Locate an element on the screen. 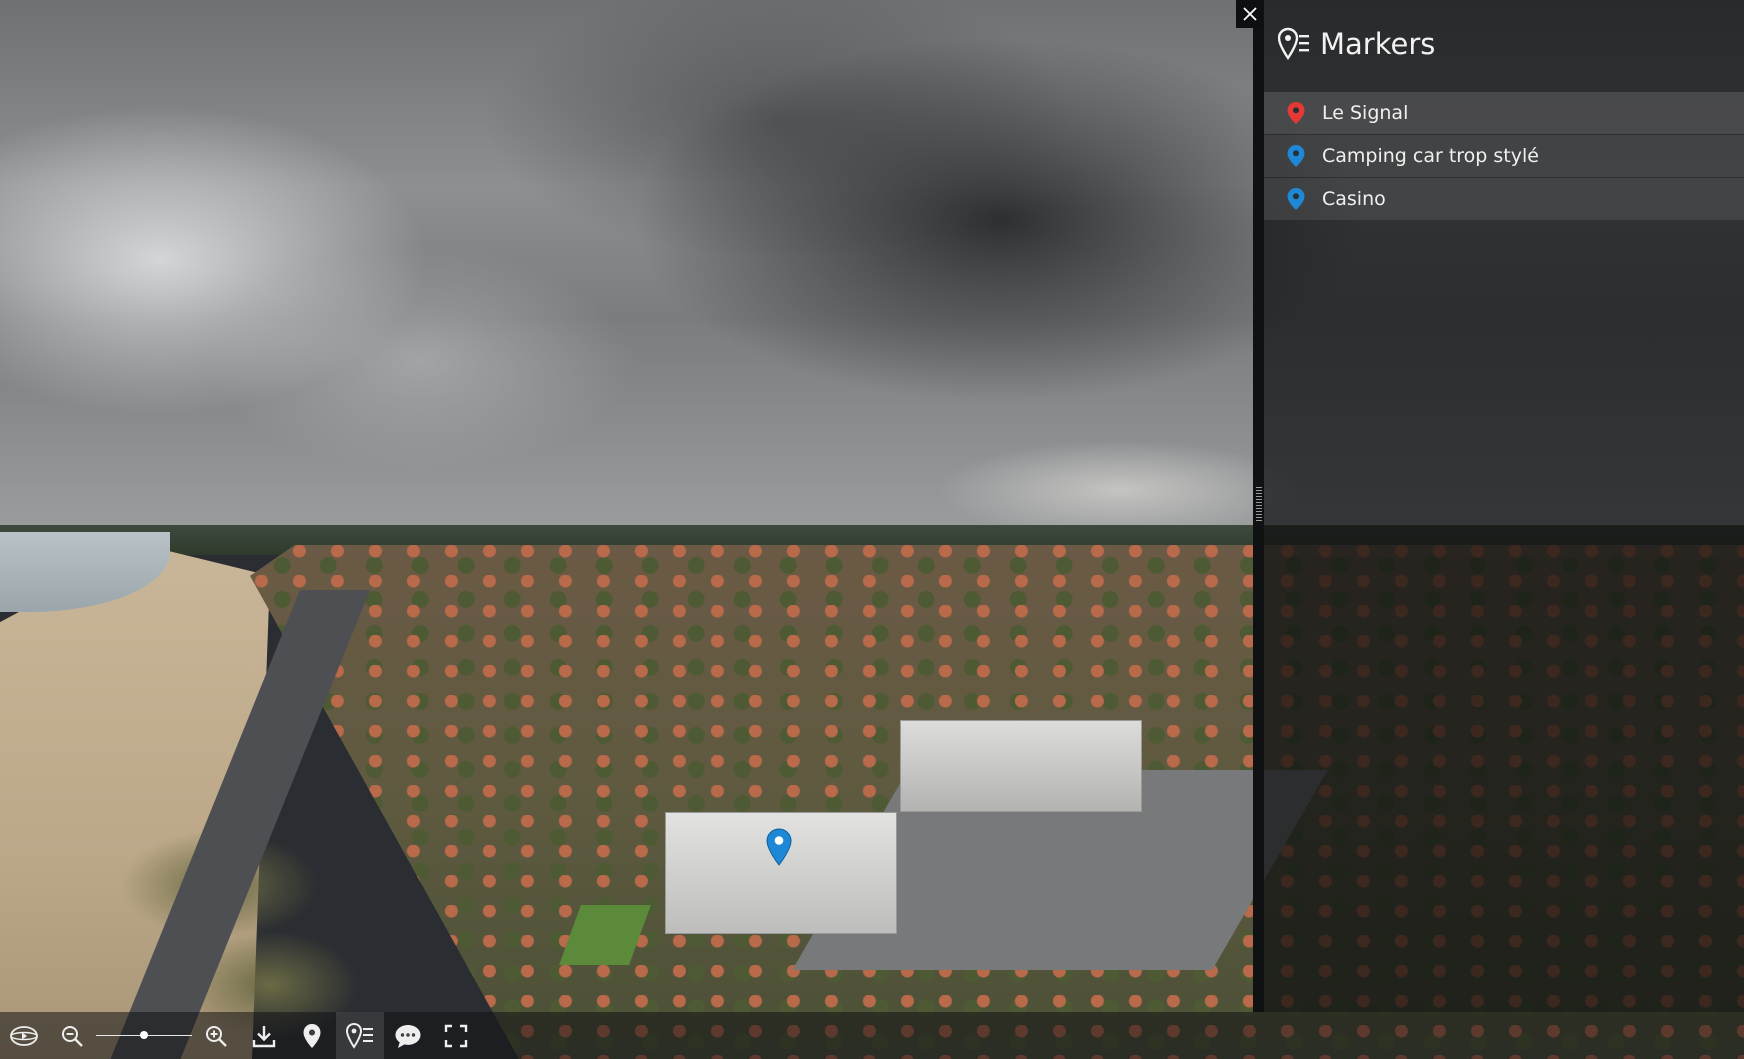 The image size is (1744, 1059). markers-list: Le Signal Camping car trop stylé Casino is located at coordinates (1504, 156).